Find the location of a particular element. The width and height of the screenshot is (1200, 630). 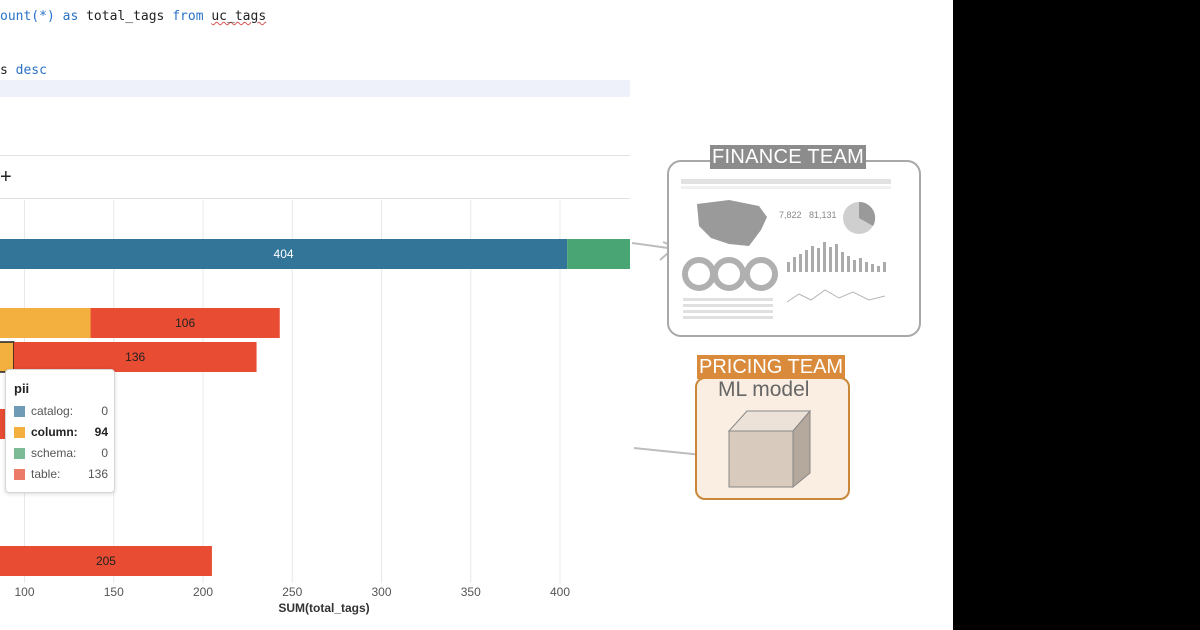

finance-team-box: 7,822 81,131 is located at coordinates (794, 248).